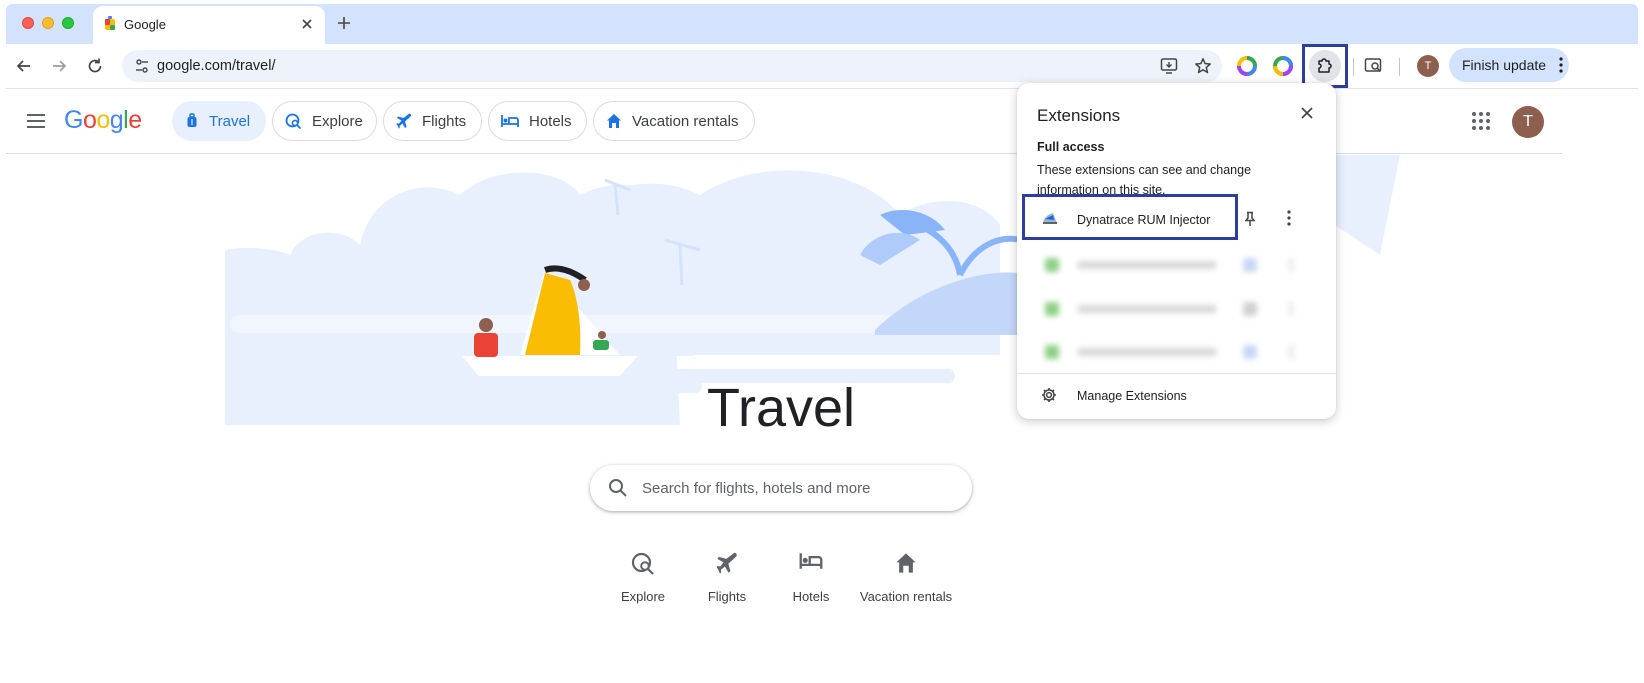 The width and height of the screenshot is (1644, 683). I want to click on popup-title: Extensions, so click(1079, 115).